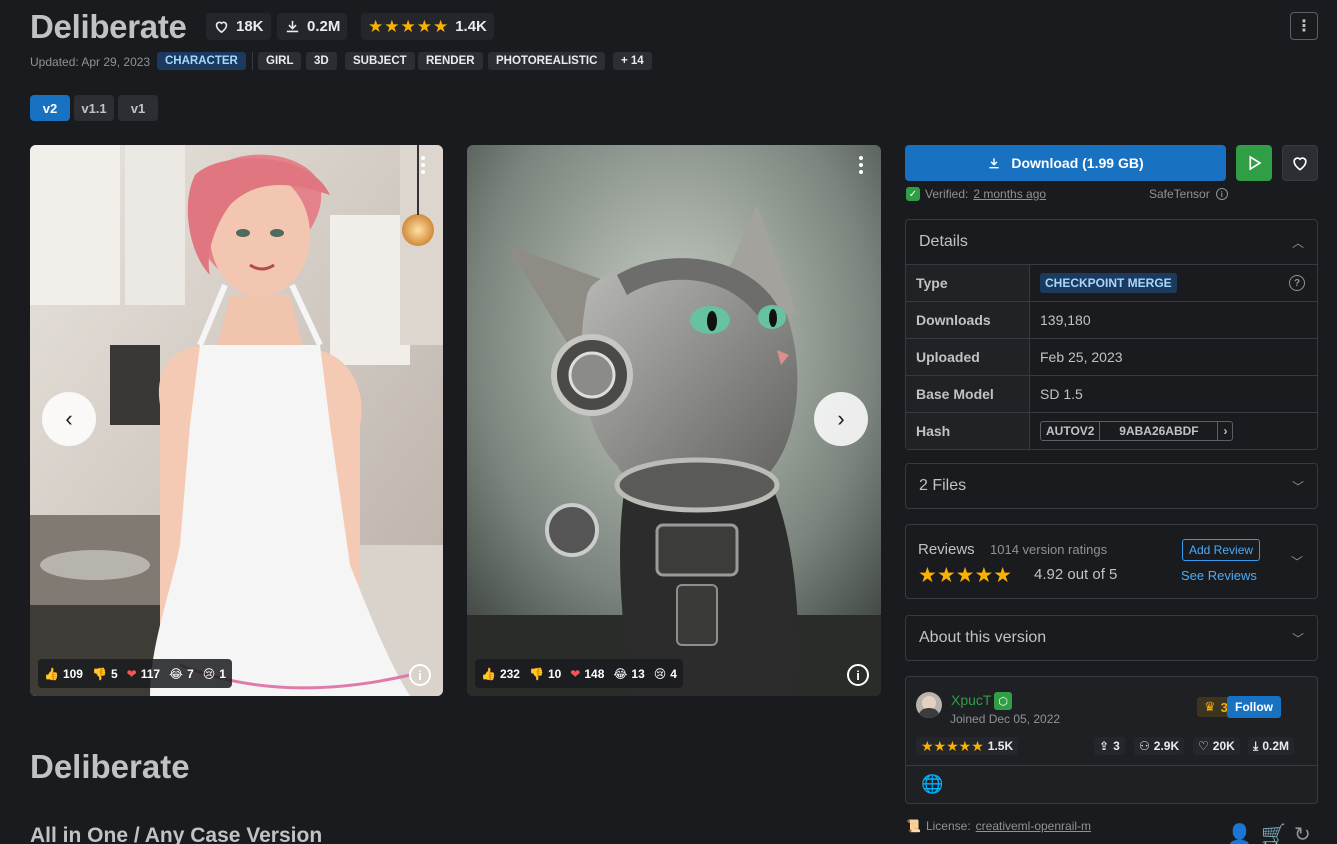  Describe the element at coordinates (587, 674) in the screenshot. I see `heart-reaction: ❤ 148` at that location.